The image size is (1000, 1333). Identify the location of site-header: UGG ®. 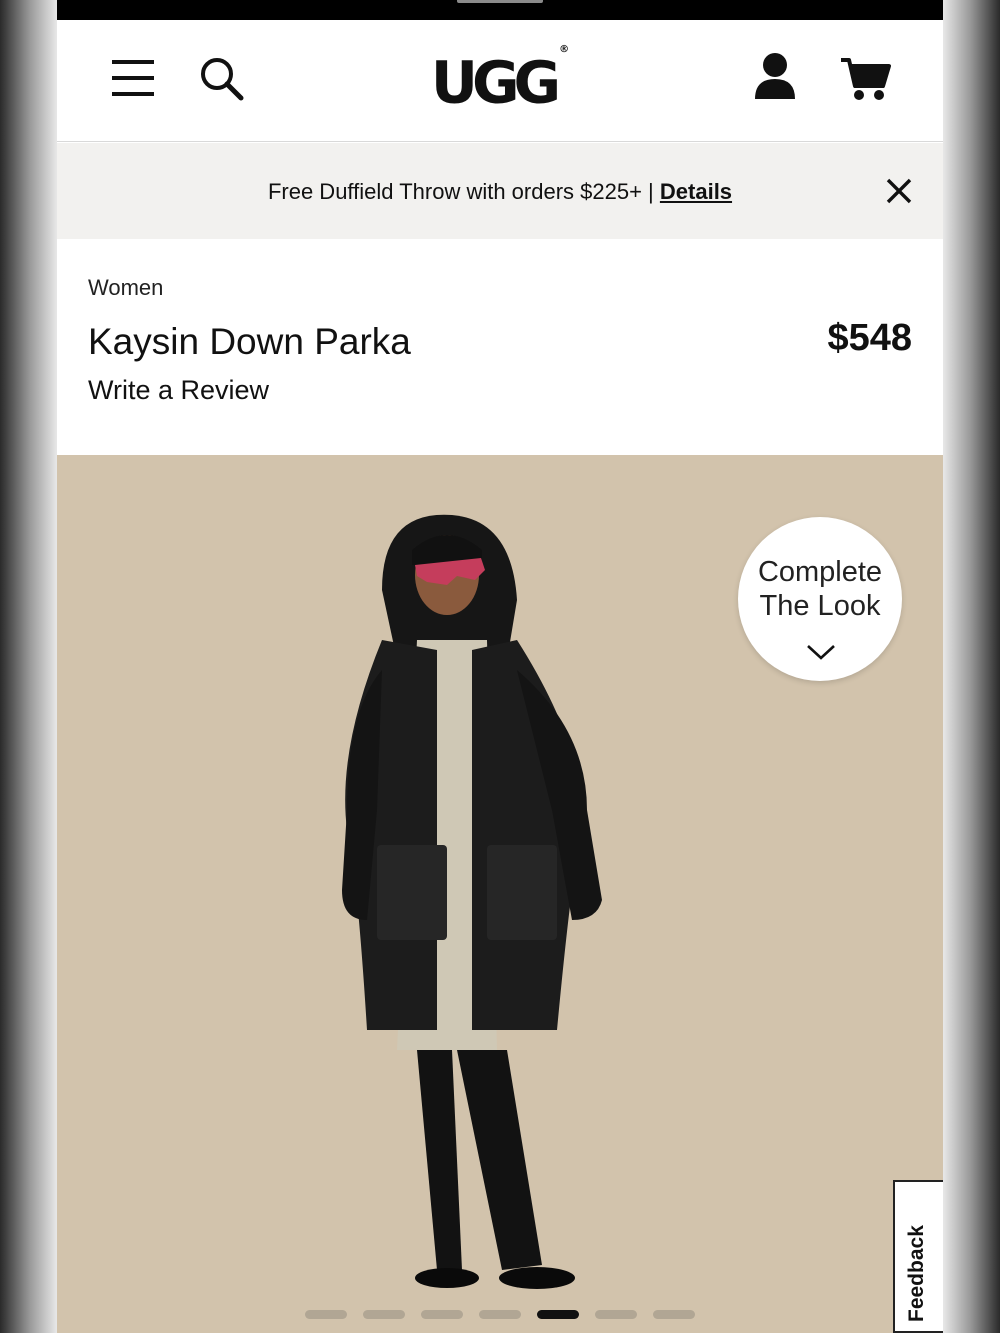
(500, 81).